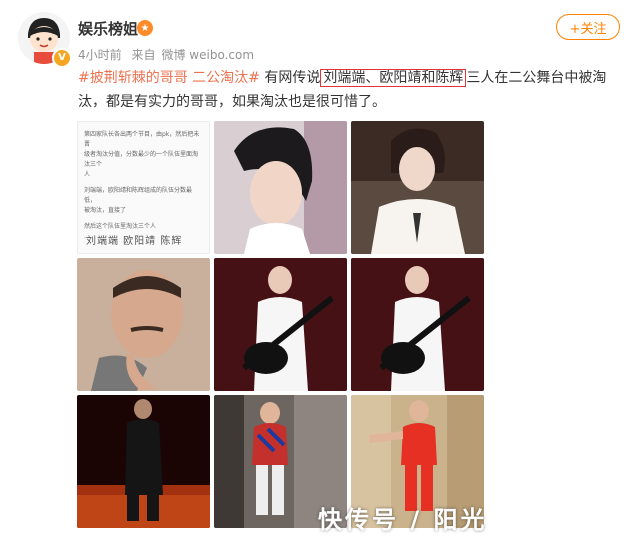 This screenshot has width=640, height=536. I want to click on v-badge-icon: V, so click(62, 58).